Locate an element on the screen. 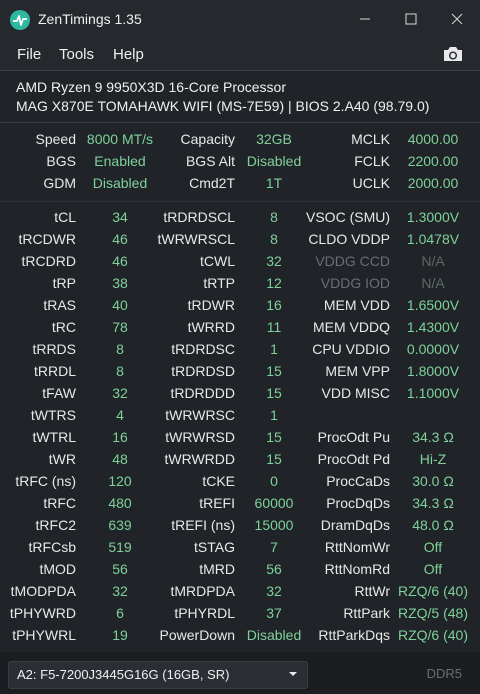 This screenshot has height=694, width=480. value-proccads: 30.0 Ω is located at coordinates (433, 481).